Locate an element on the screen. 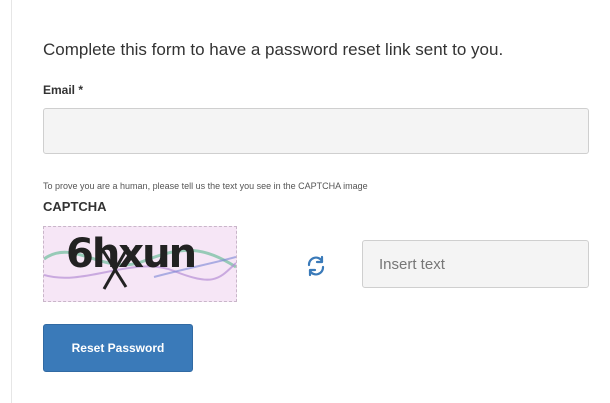 This screenshot has height=403, width=610. captcha-image: 6hxun is located at coordinates (140, 264).